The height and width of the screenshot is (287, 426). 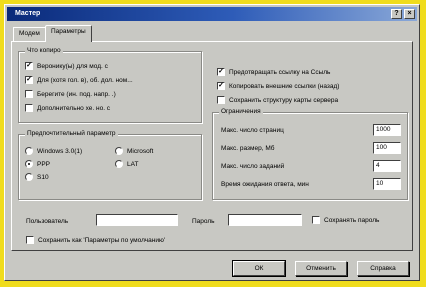 I want to click on window-title: Мастер, so click(x=28, y=13).